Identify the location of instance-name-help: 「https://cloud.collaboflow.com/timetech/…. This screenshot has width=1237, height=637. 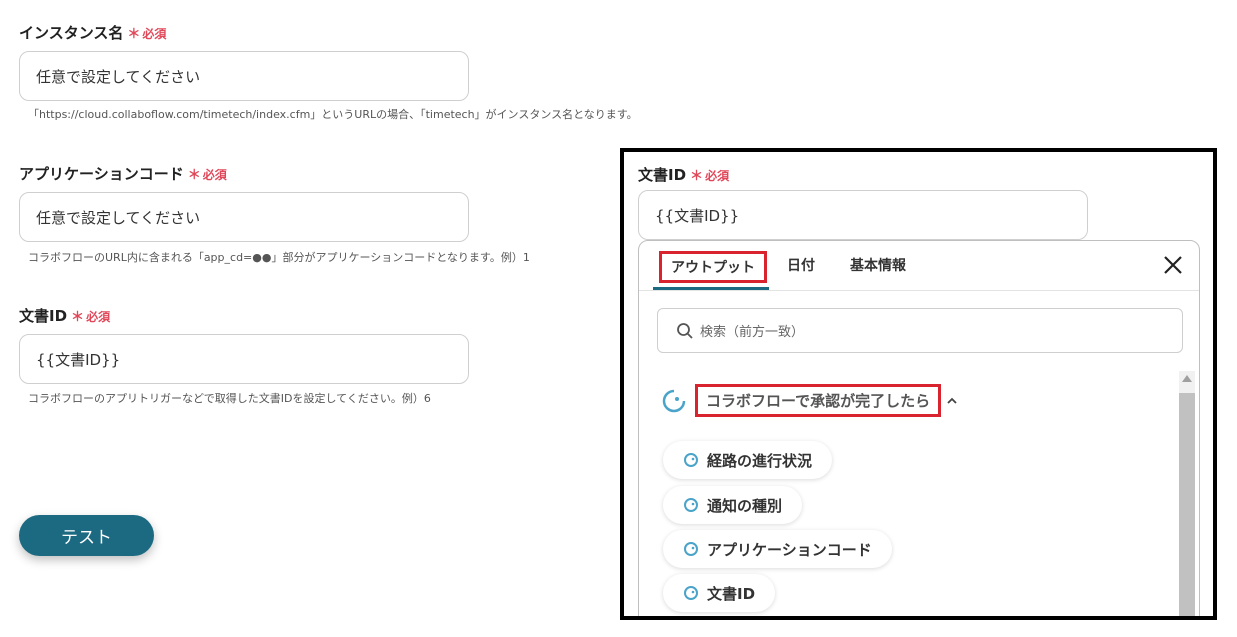
(333, 114).